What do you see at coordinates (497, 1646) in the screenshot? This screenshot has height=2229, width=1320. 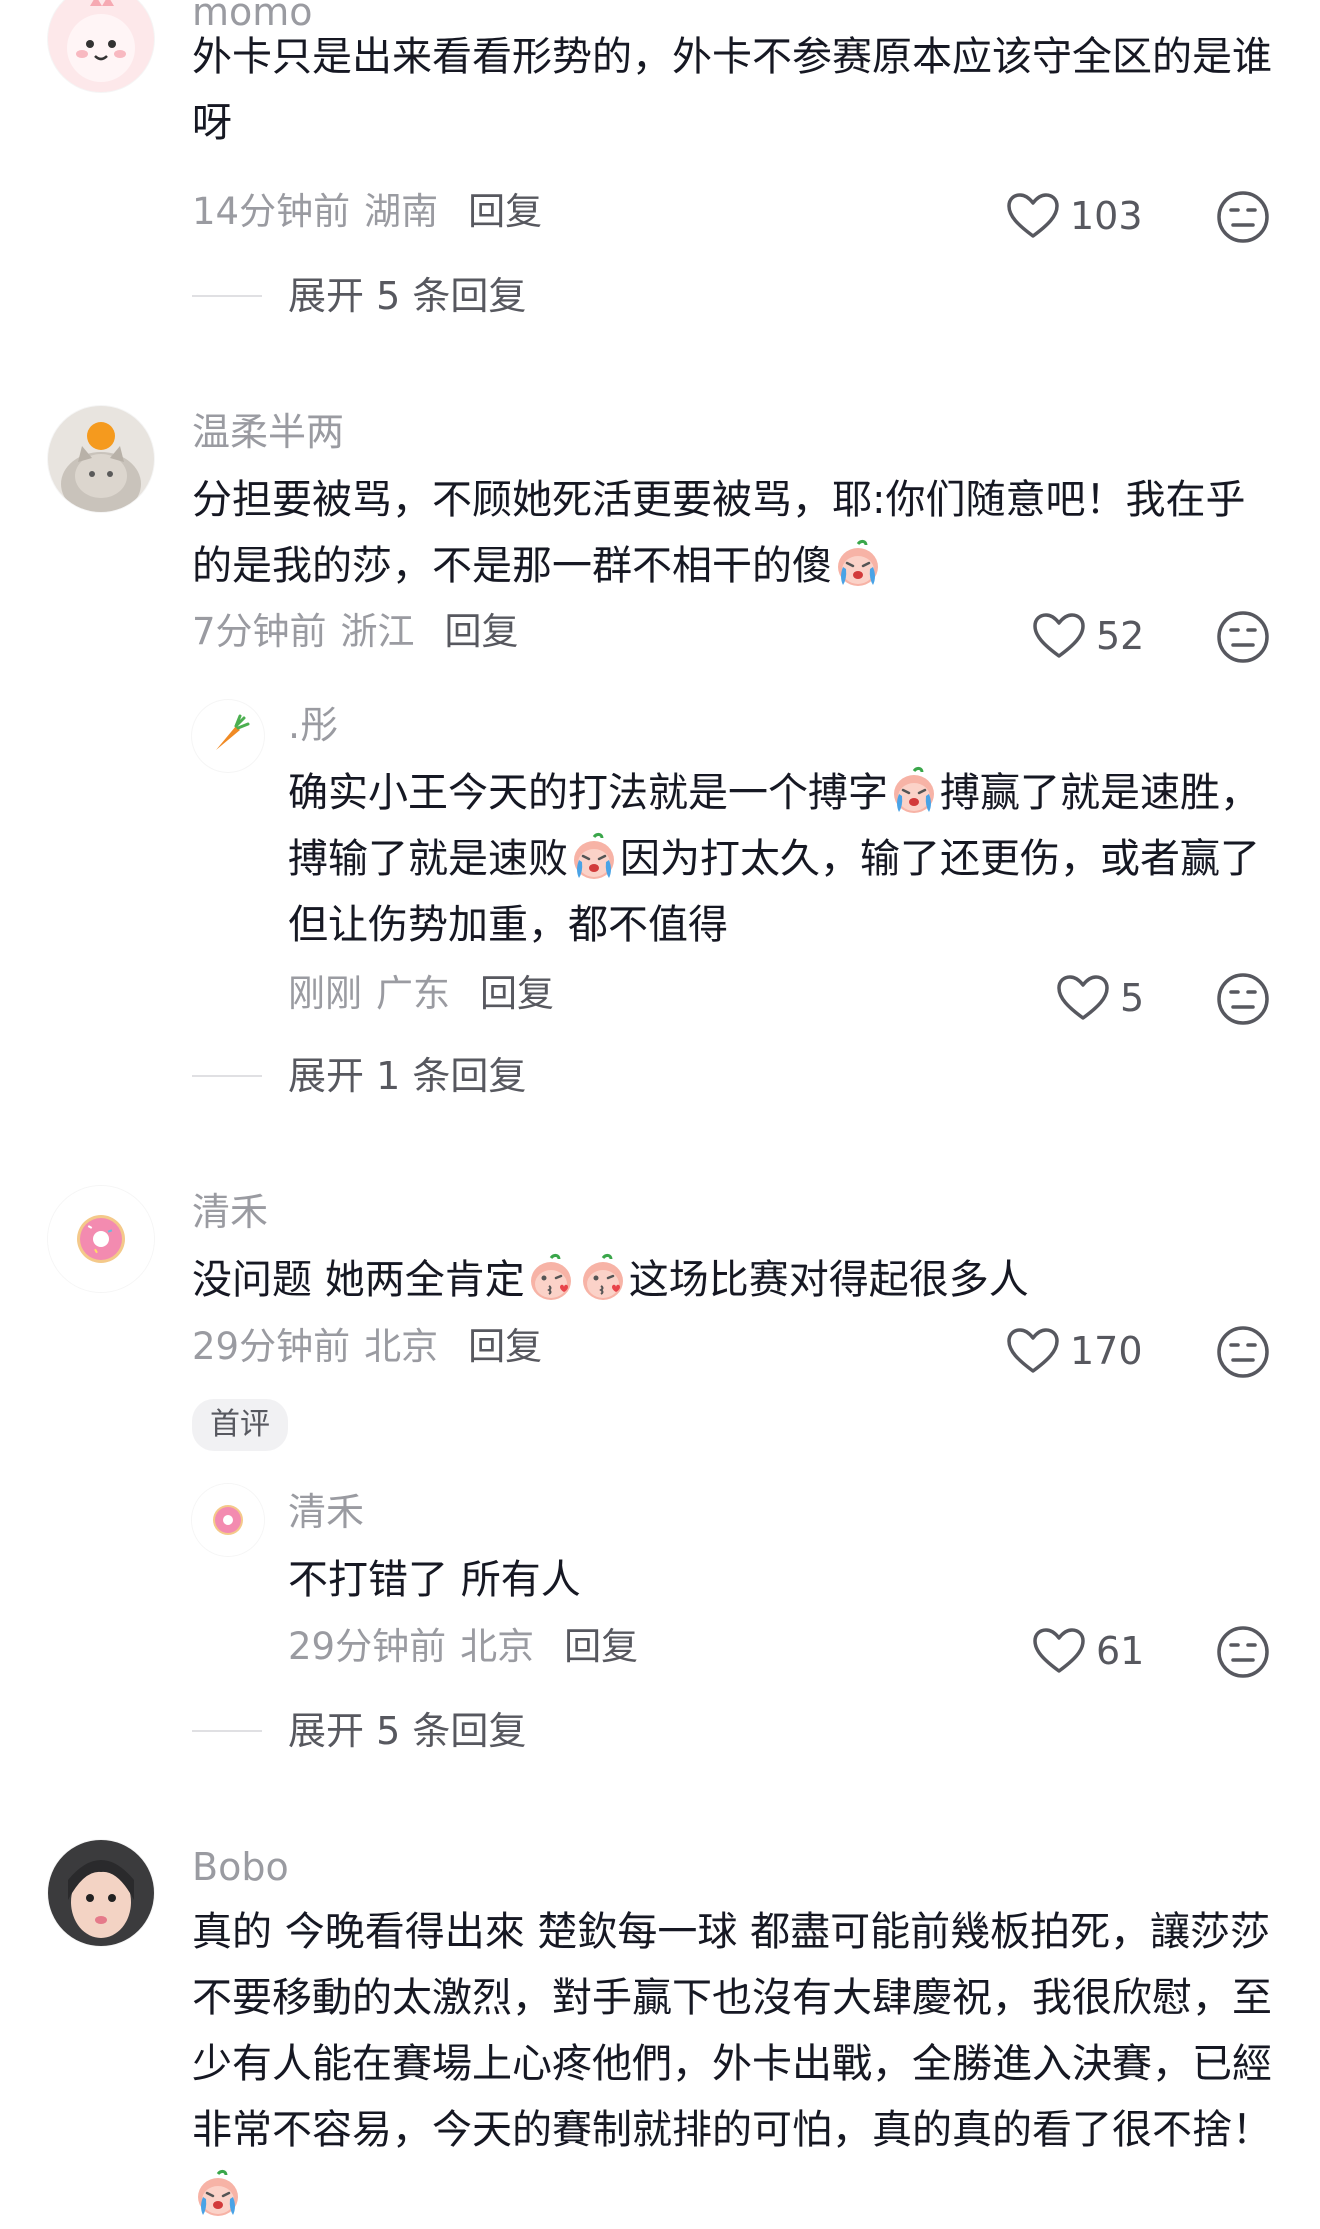 I see `reply-location: 北京` at bounding box center [497, 1646].